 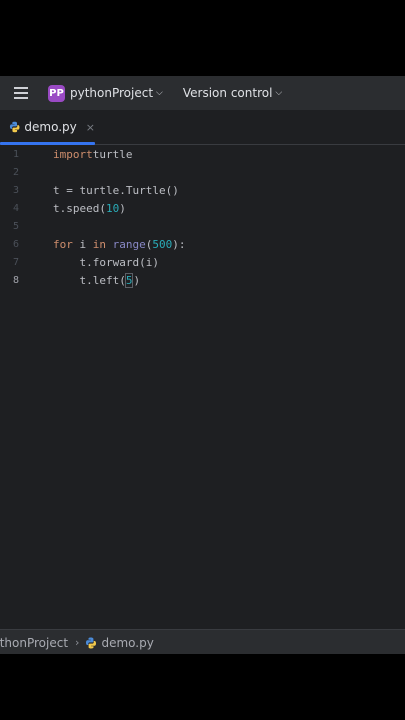 What do you see at coordinates (15, 172) in the screenshot?
I see `line-number: 2` at bounding box center [15, 172].